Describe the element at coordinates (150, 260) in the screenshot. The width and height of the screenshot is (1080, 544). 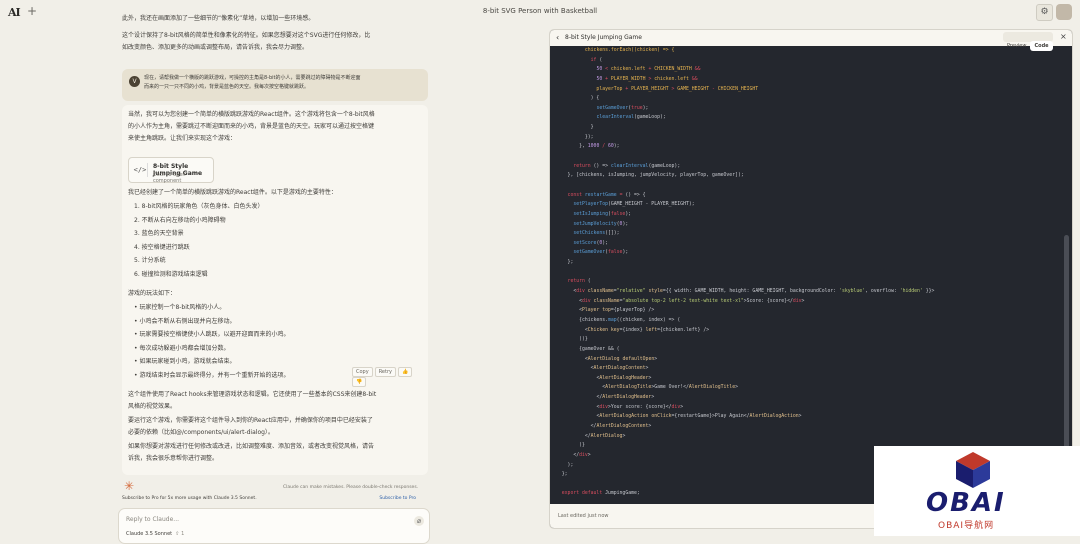
I see `list-item: 5. 计分系统` at that location.